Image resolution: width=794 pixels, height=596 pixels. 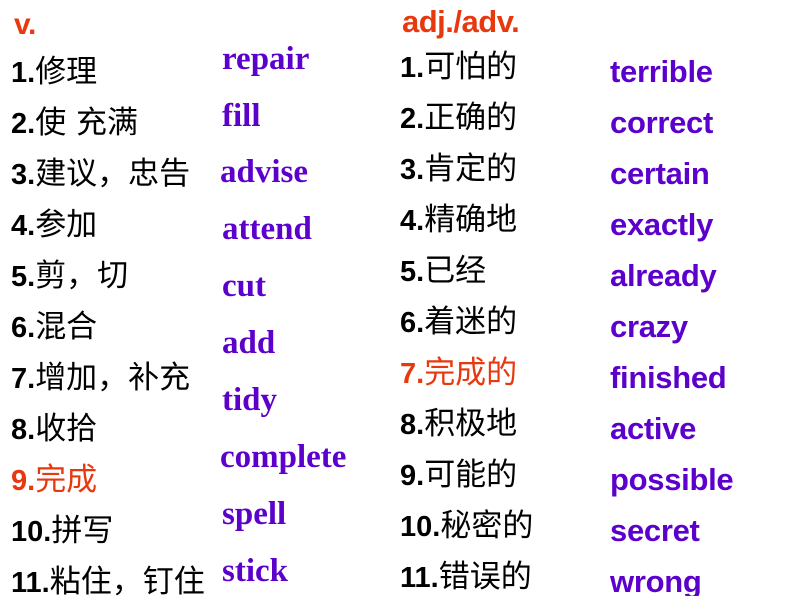 What do you see at coordinates (267, 229) in the screenshot?
I see `verb-english-attend: attend` at bounding box center [267, 229].